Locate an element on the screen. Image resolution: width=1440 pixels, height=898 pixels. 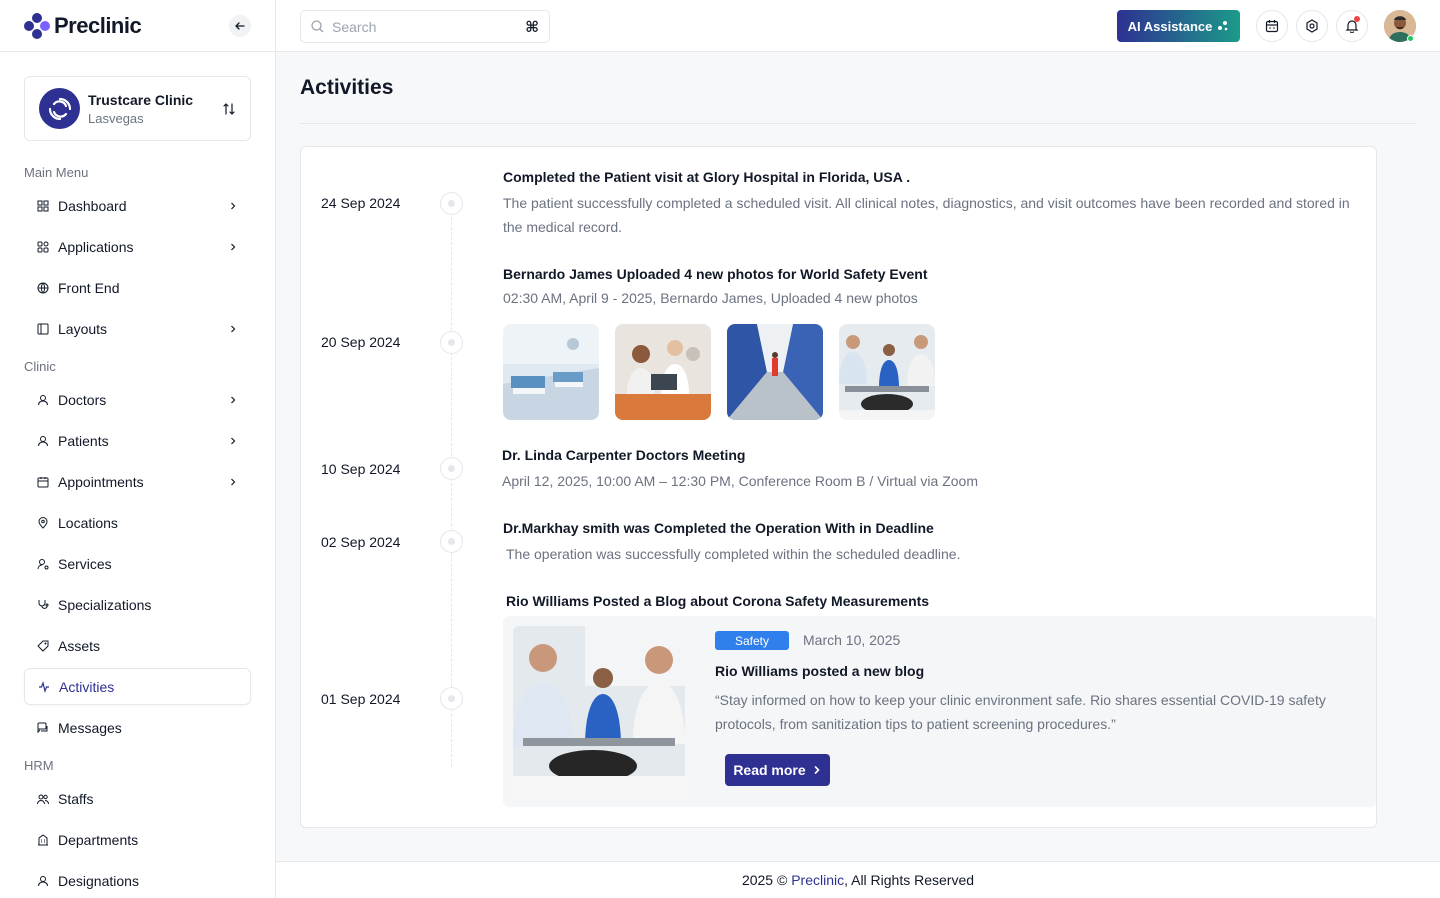
building-icon is located at coordinates (43, 840).